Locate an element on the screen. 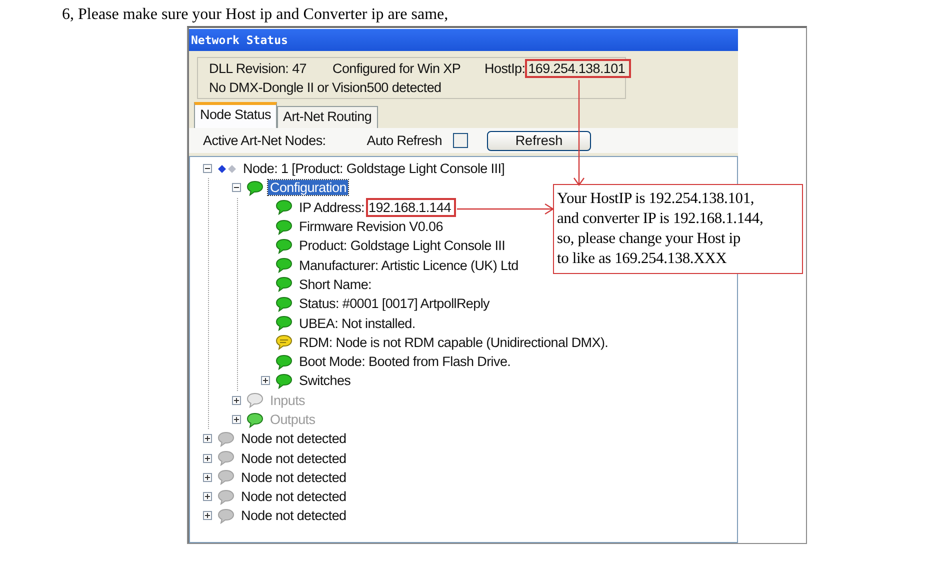  tree-item: Boot Mode: Booted from Flash Drive. is located at coordinates (405, 362).